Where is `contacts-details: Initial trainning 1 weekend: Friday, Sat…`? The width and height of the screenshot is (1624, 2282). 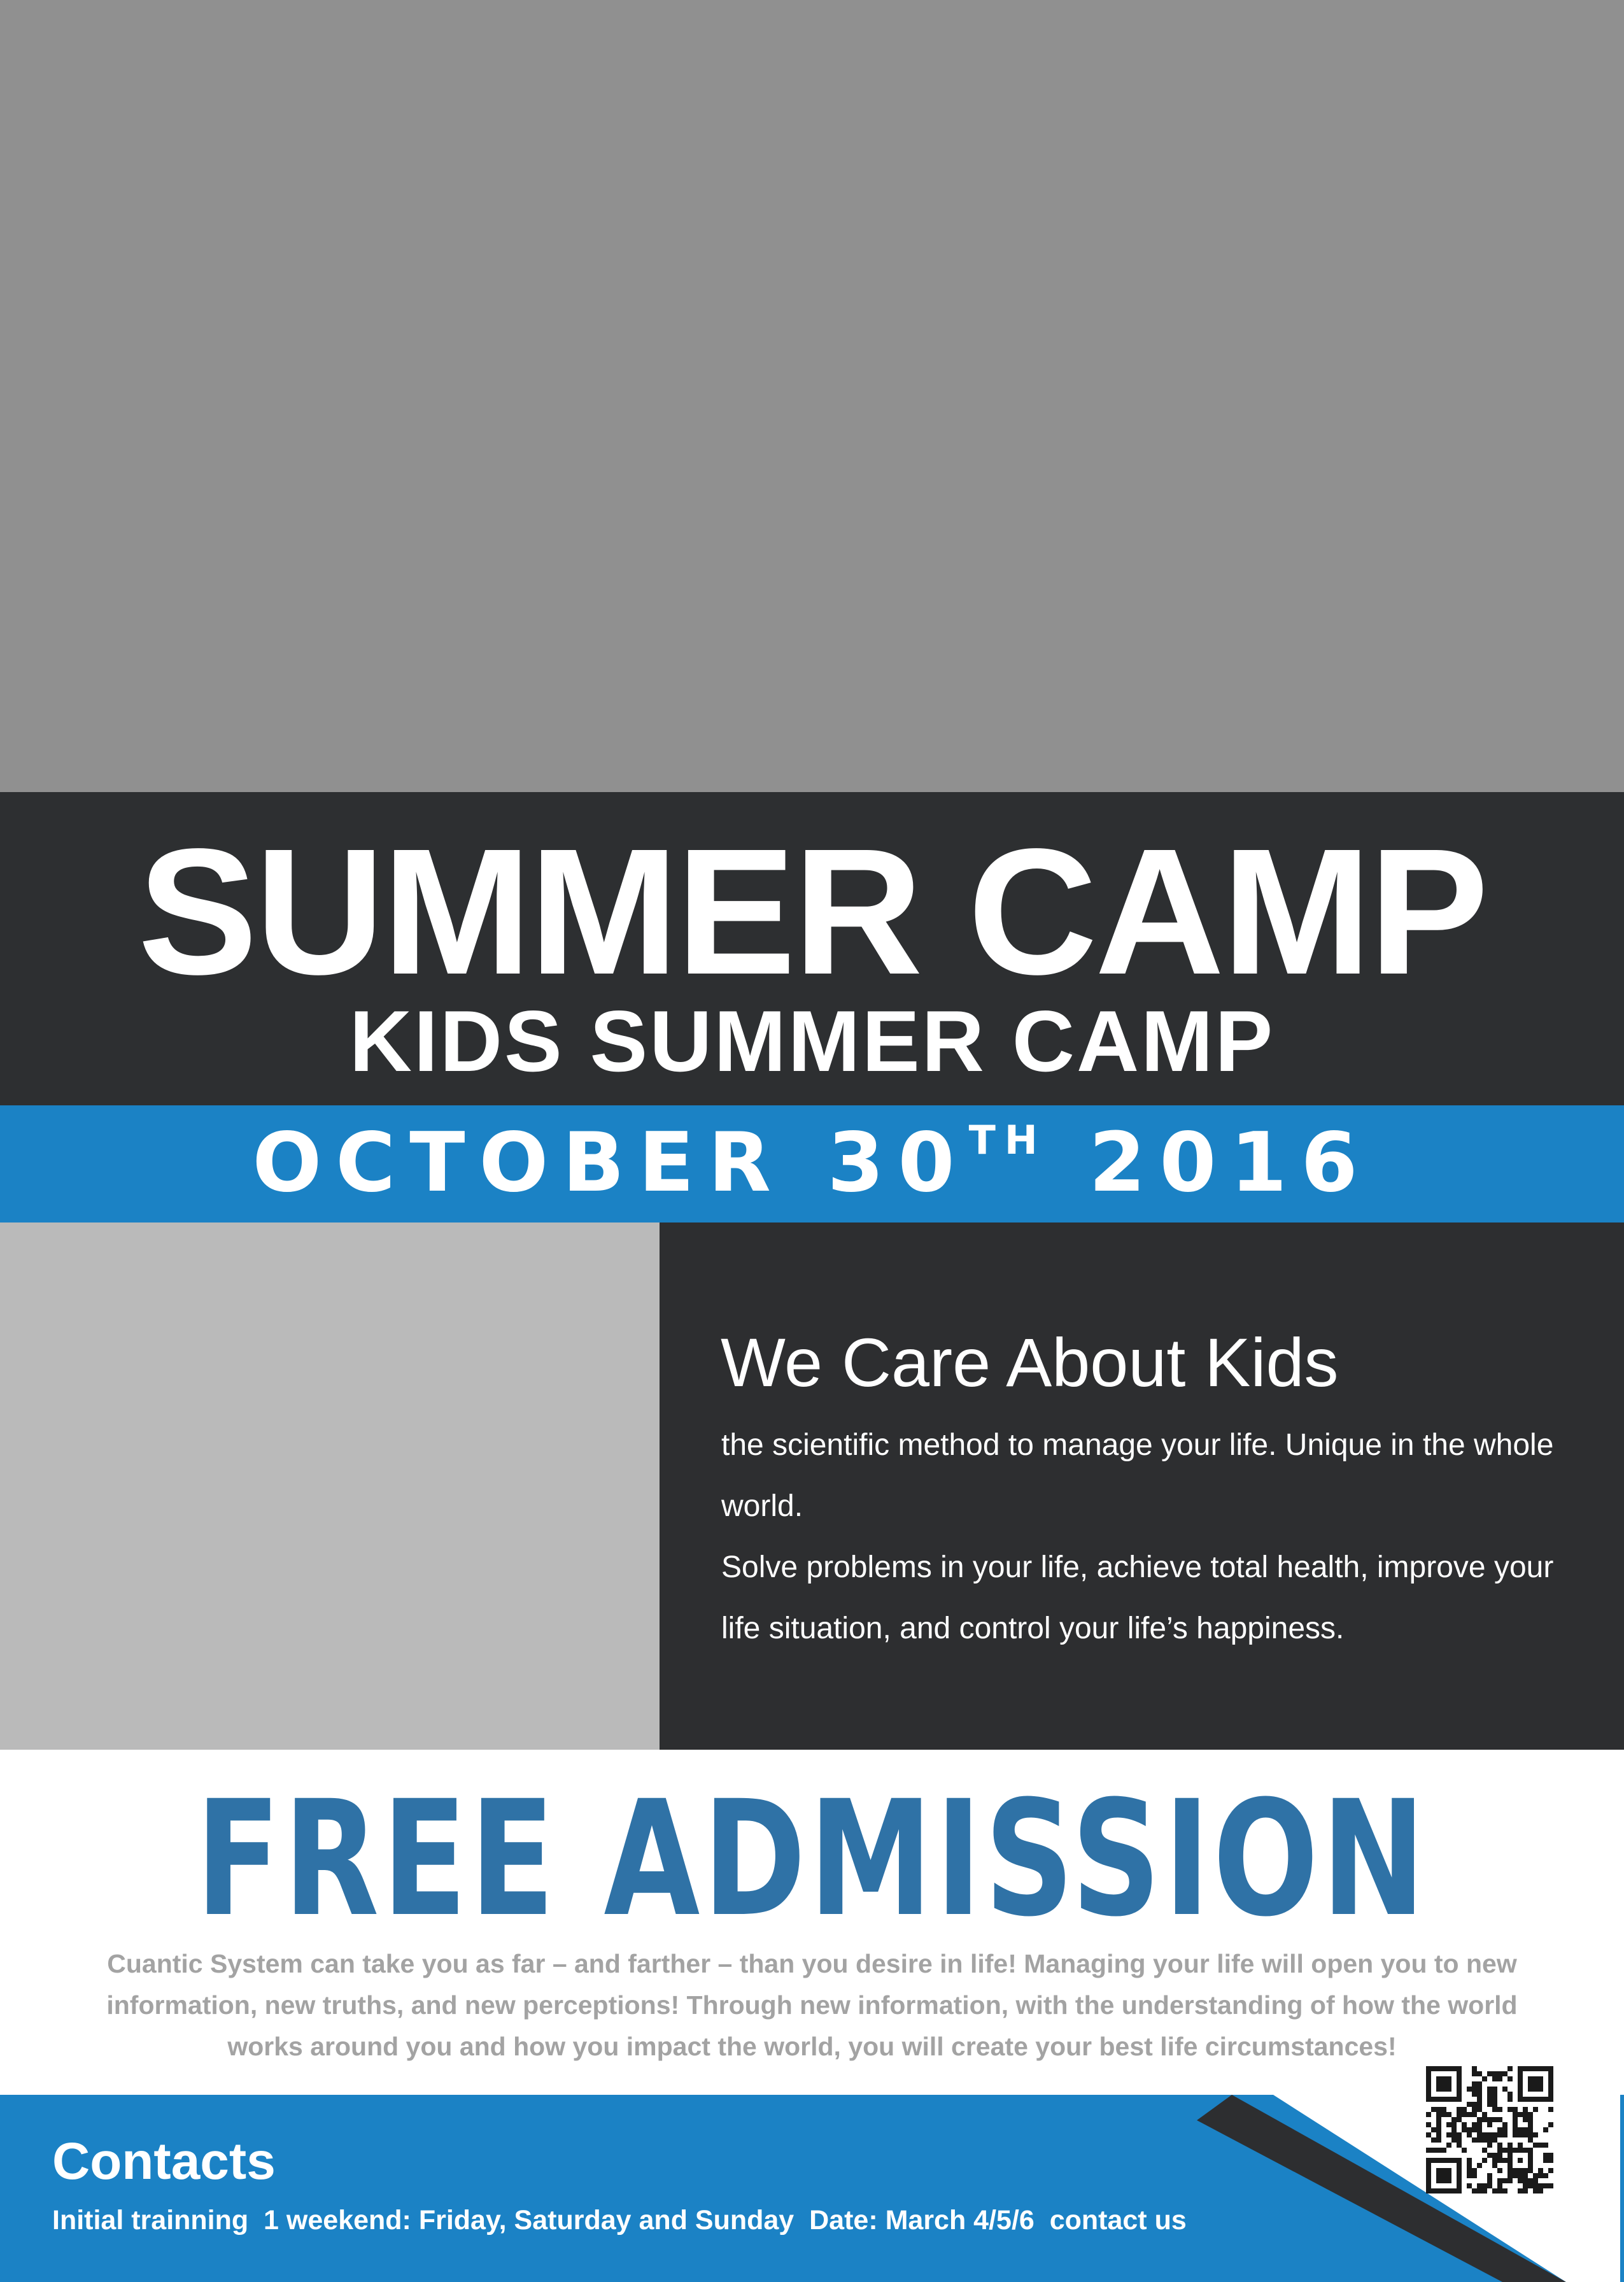 contacts-details: Initial trainning 1 weekend: Friday, Sat… is located at coordinates (619, 2220).